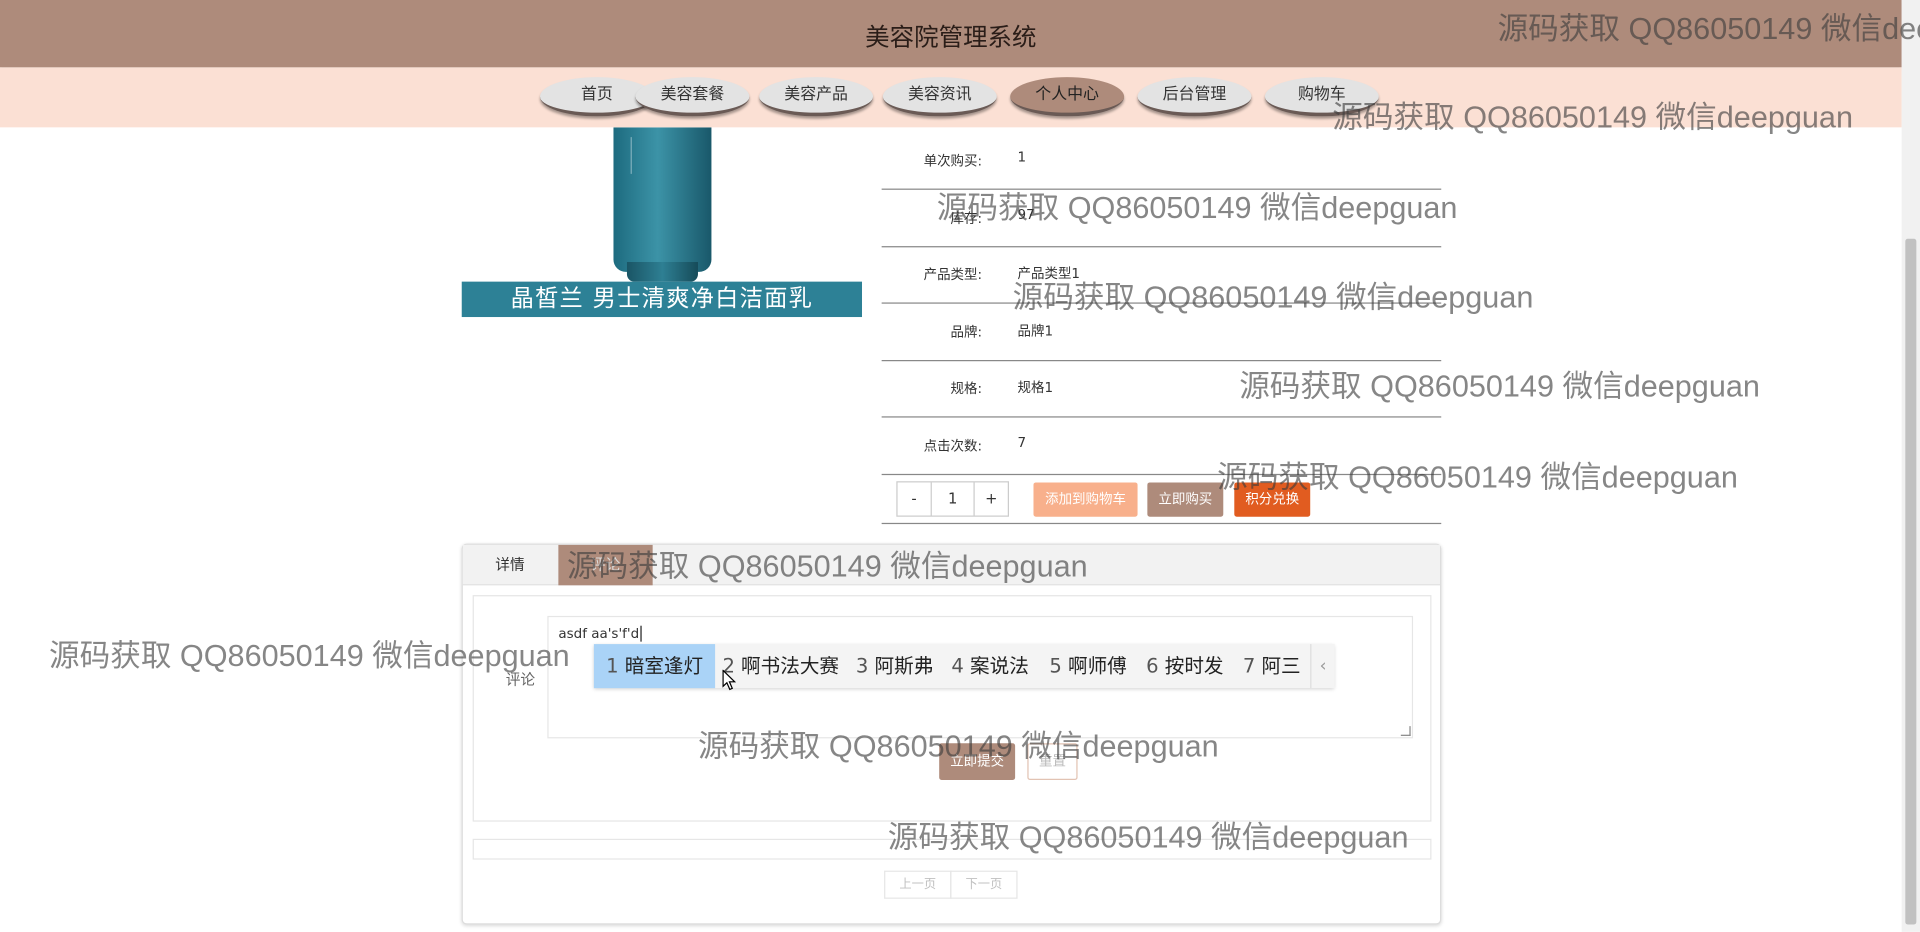 The image size is (1920, 932). I want to click on detail-value: 规格1, so click(1035, 387).